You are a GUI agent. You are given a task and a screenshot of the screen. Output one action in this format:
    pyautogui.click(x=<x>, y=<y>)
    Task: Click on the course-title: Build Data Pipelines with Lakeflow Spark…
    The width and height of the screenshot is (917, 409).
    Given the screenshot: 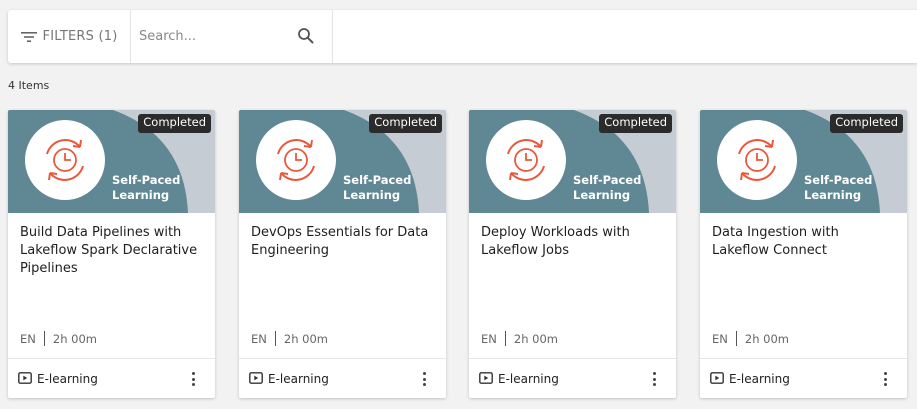 What is the action you would take?
    pyautogui.click(x=113, y=251)
    